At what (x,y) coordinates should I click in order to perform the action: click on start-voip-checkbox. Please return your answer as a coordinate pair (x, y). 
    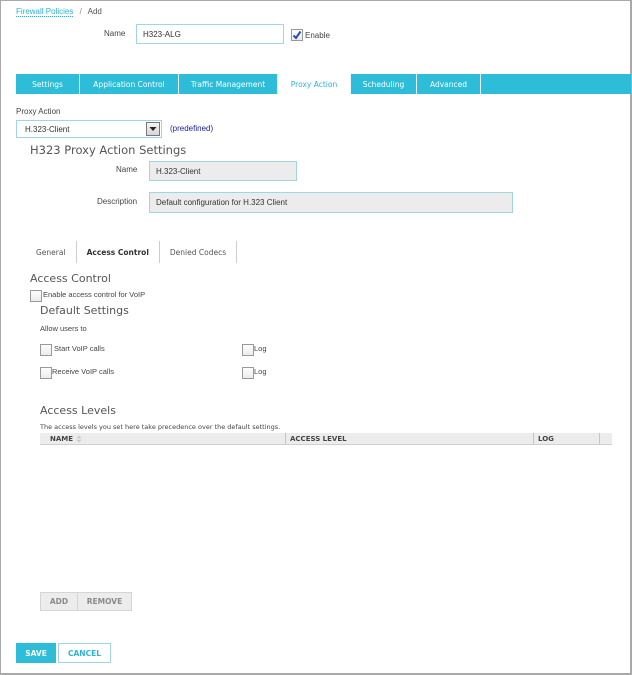
    Looking at the image, I should click on (46, 350).